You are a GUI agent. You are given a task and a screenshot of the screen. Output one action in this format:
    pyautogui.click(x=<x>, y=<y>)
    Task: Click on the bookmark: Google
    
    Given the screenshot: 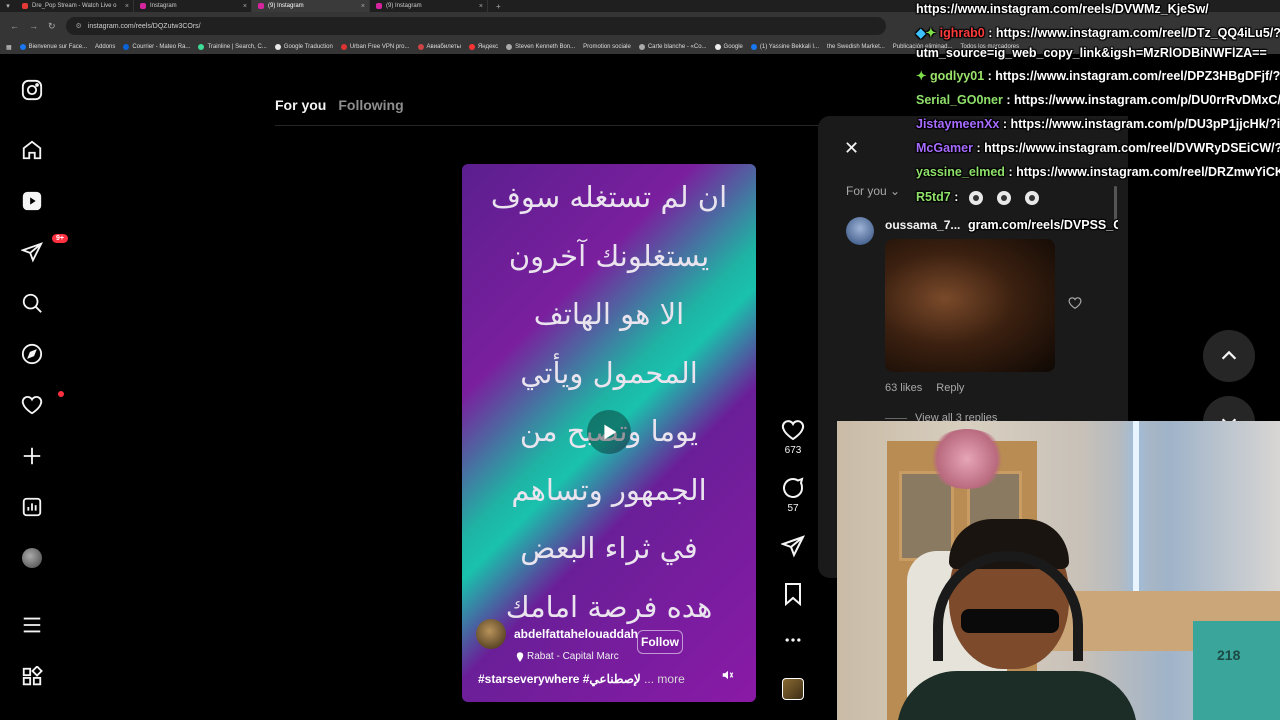 What is the action you would take?
    pyautogui.click(x=728, y=47)
    